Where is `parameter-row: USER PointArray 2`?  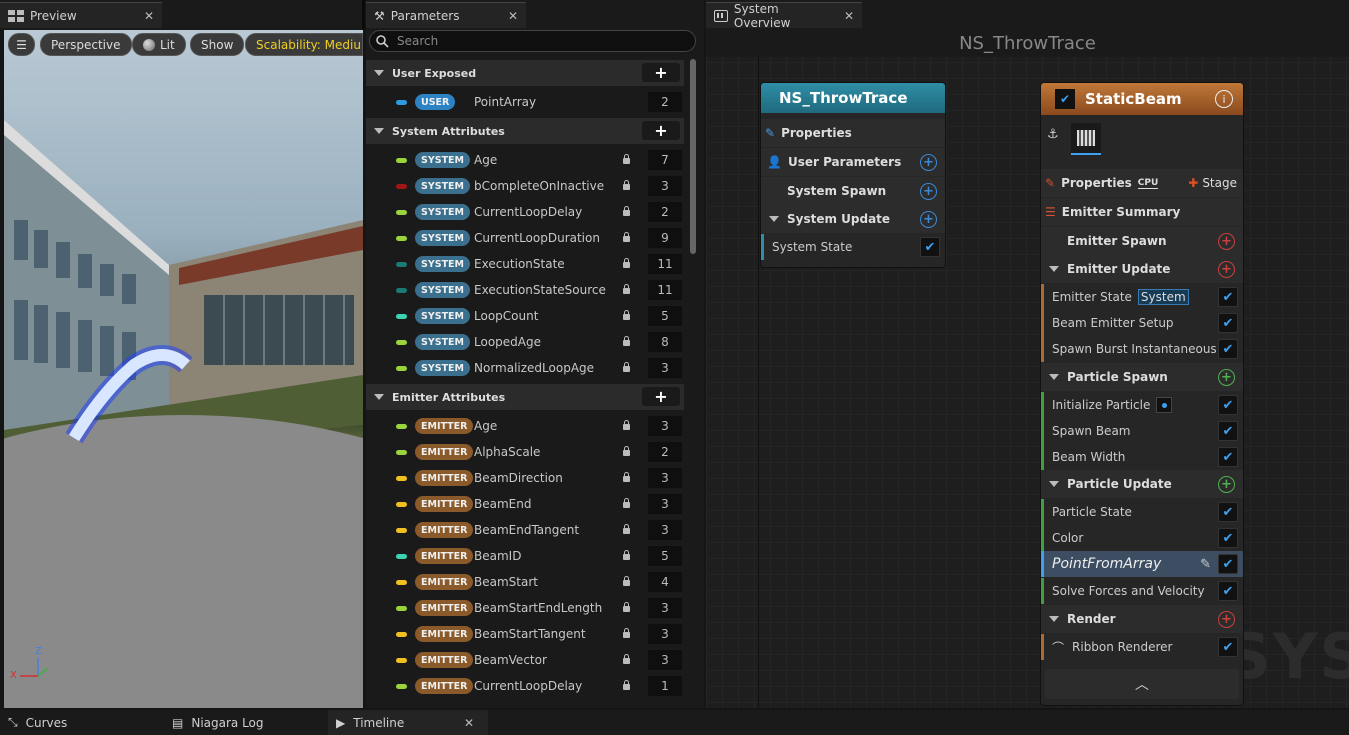 parameter-row: USER PointArray 2 is located at coordinates (525, 102).